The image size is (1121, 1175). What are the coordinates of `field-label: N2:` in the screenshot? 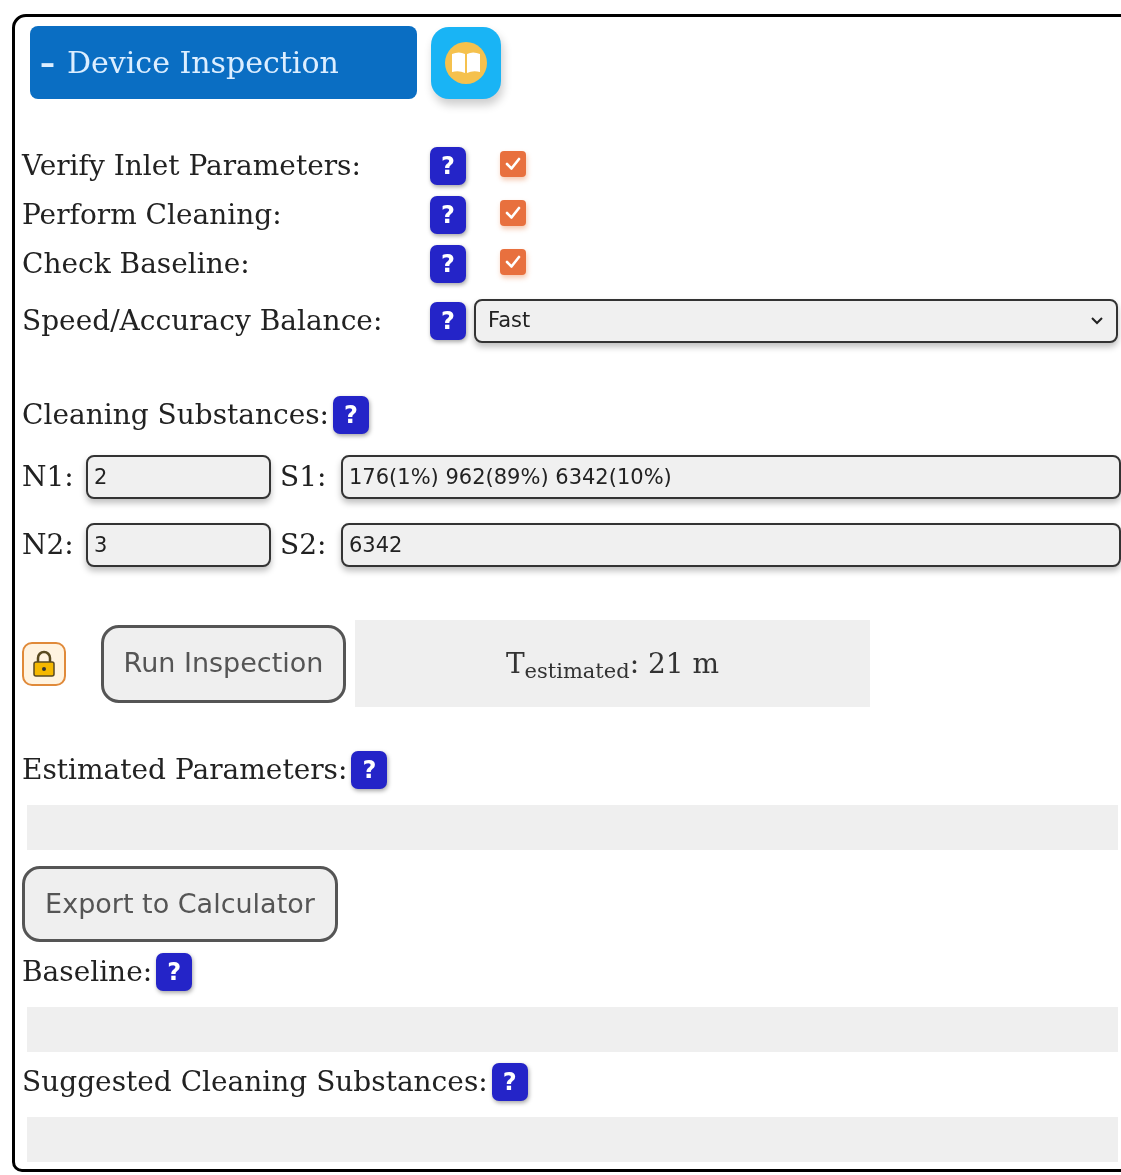 It's located at (48, 545).